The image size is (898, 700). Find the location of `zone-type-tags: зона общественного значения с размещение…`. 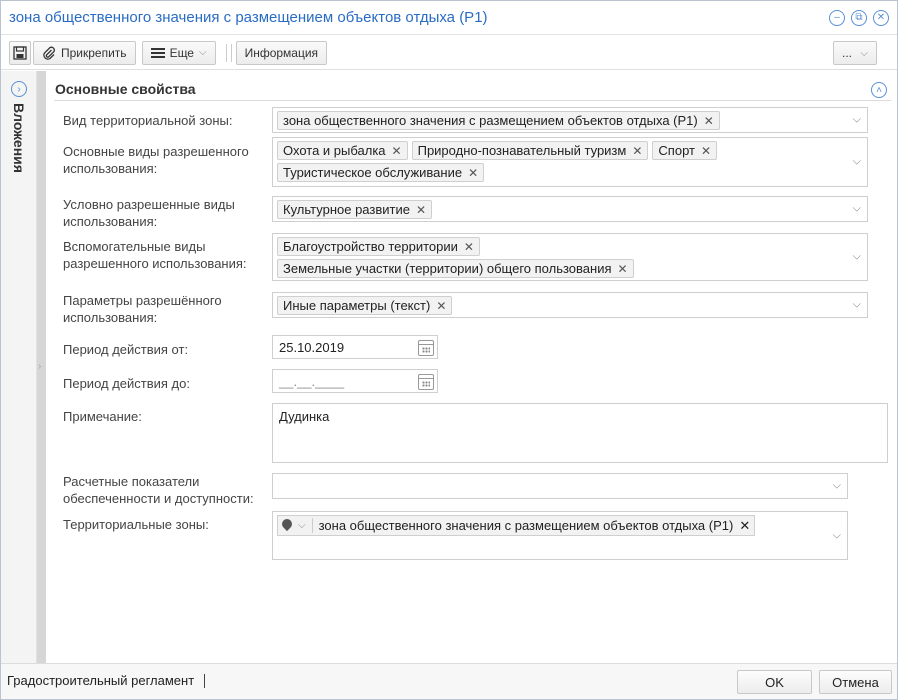

zone-type-tags: зона общественного значения с размещение… is located at coordinates (561, 120).